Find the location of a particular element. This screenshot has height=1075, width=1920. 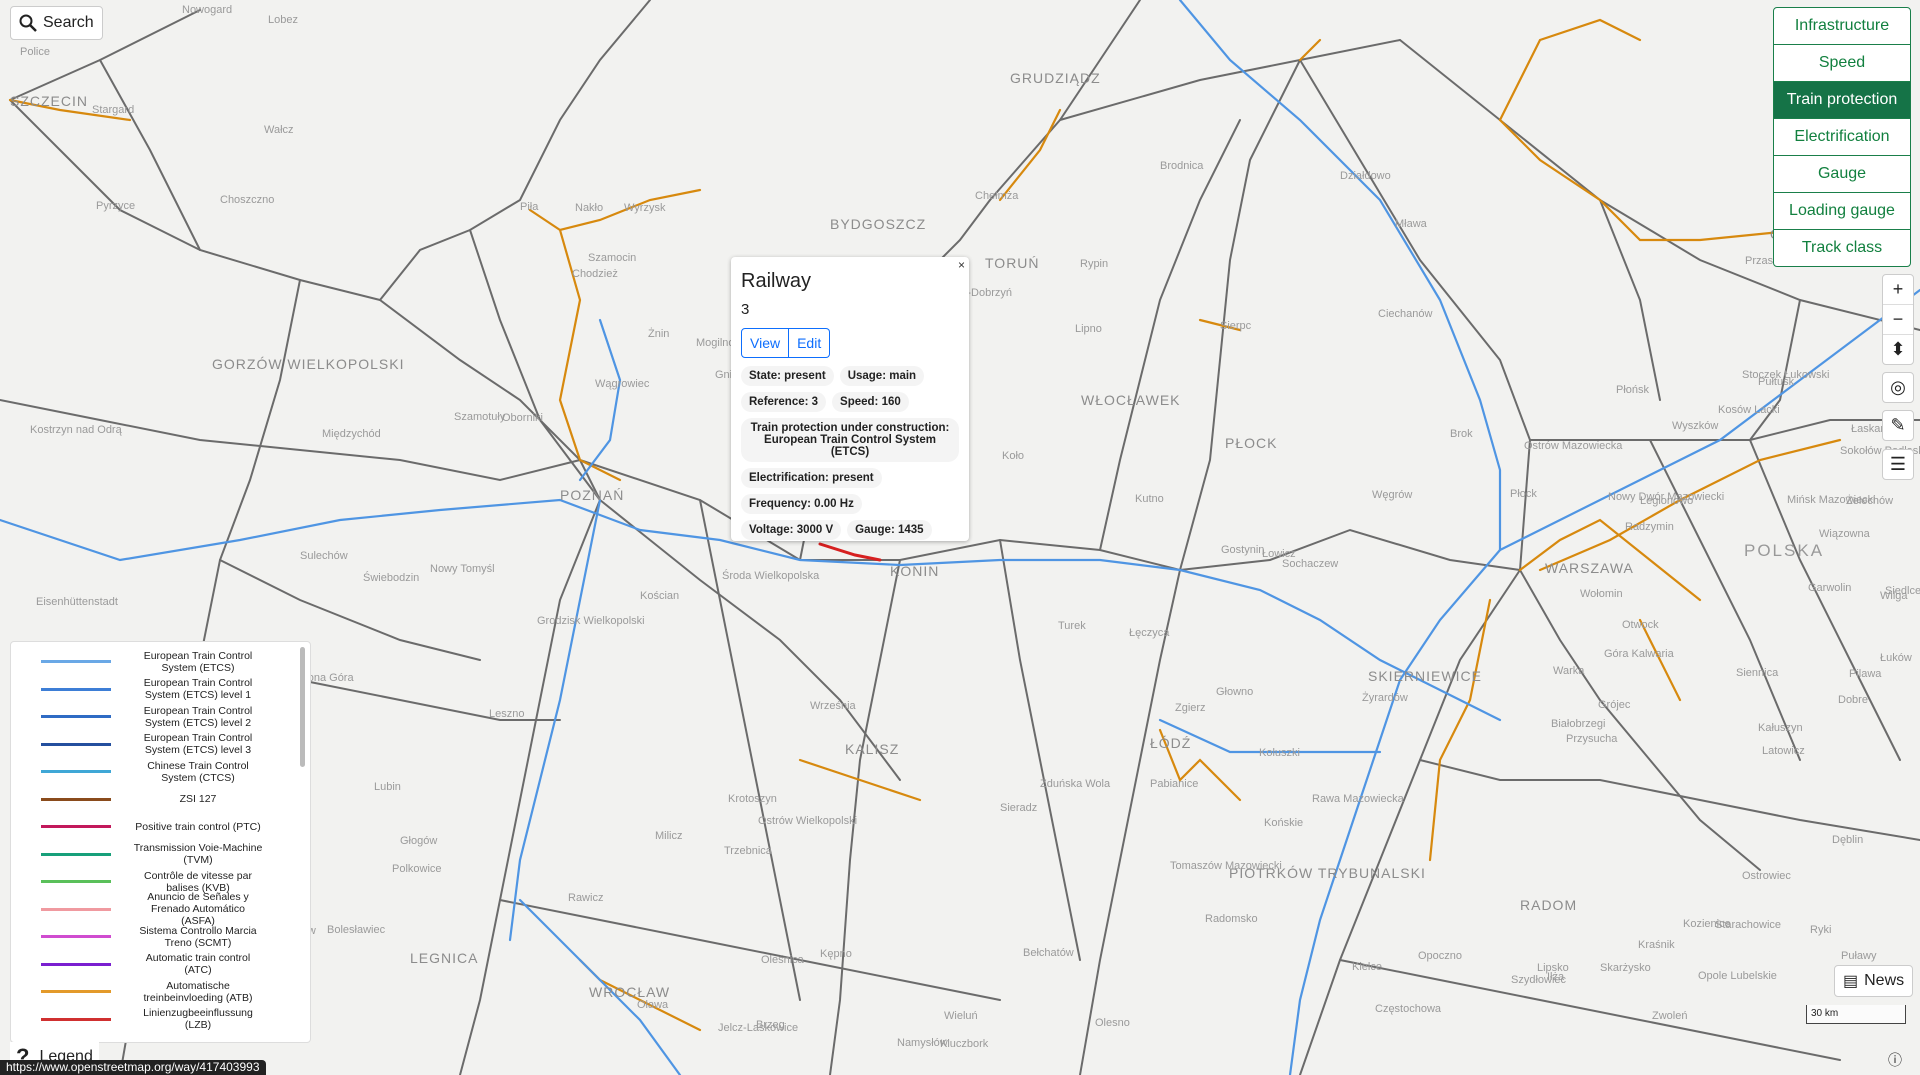

place-label: Kosów Lacki is located at coordinates (1749, 410).